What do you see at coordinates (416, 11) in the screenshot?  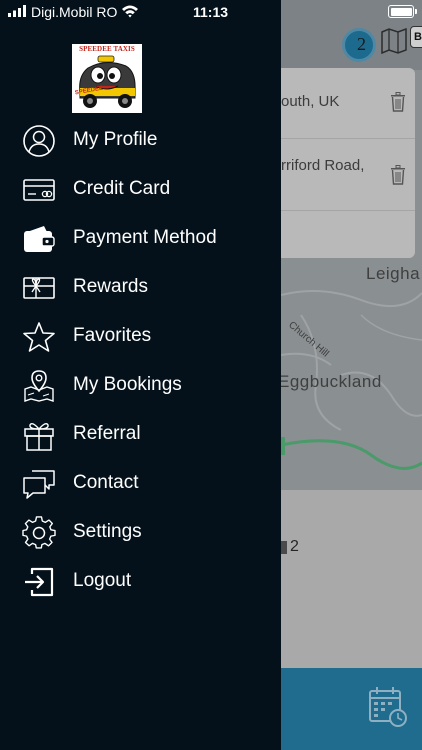 I see `battery-tip` at bounding box center [416, 11].